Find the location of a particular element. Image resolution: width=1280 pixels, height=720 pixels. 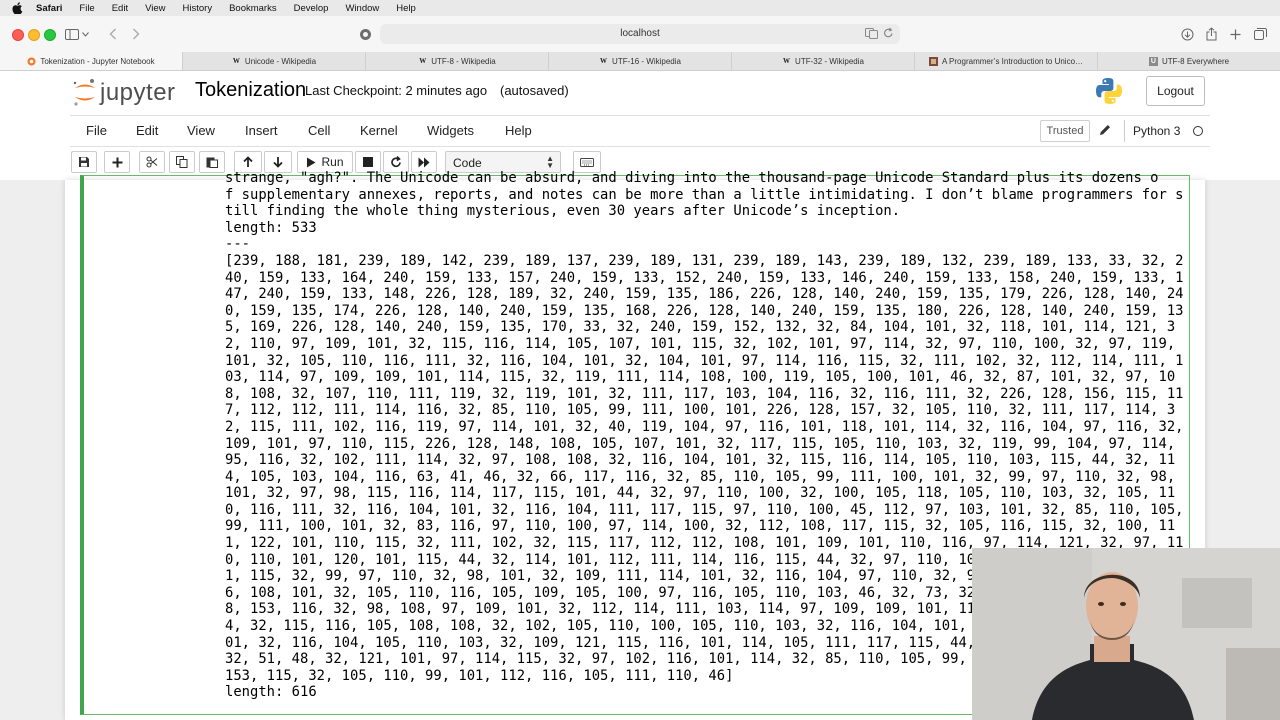

cut-button is located at coordinates (152, 162).